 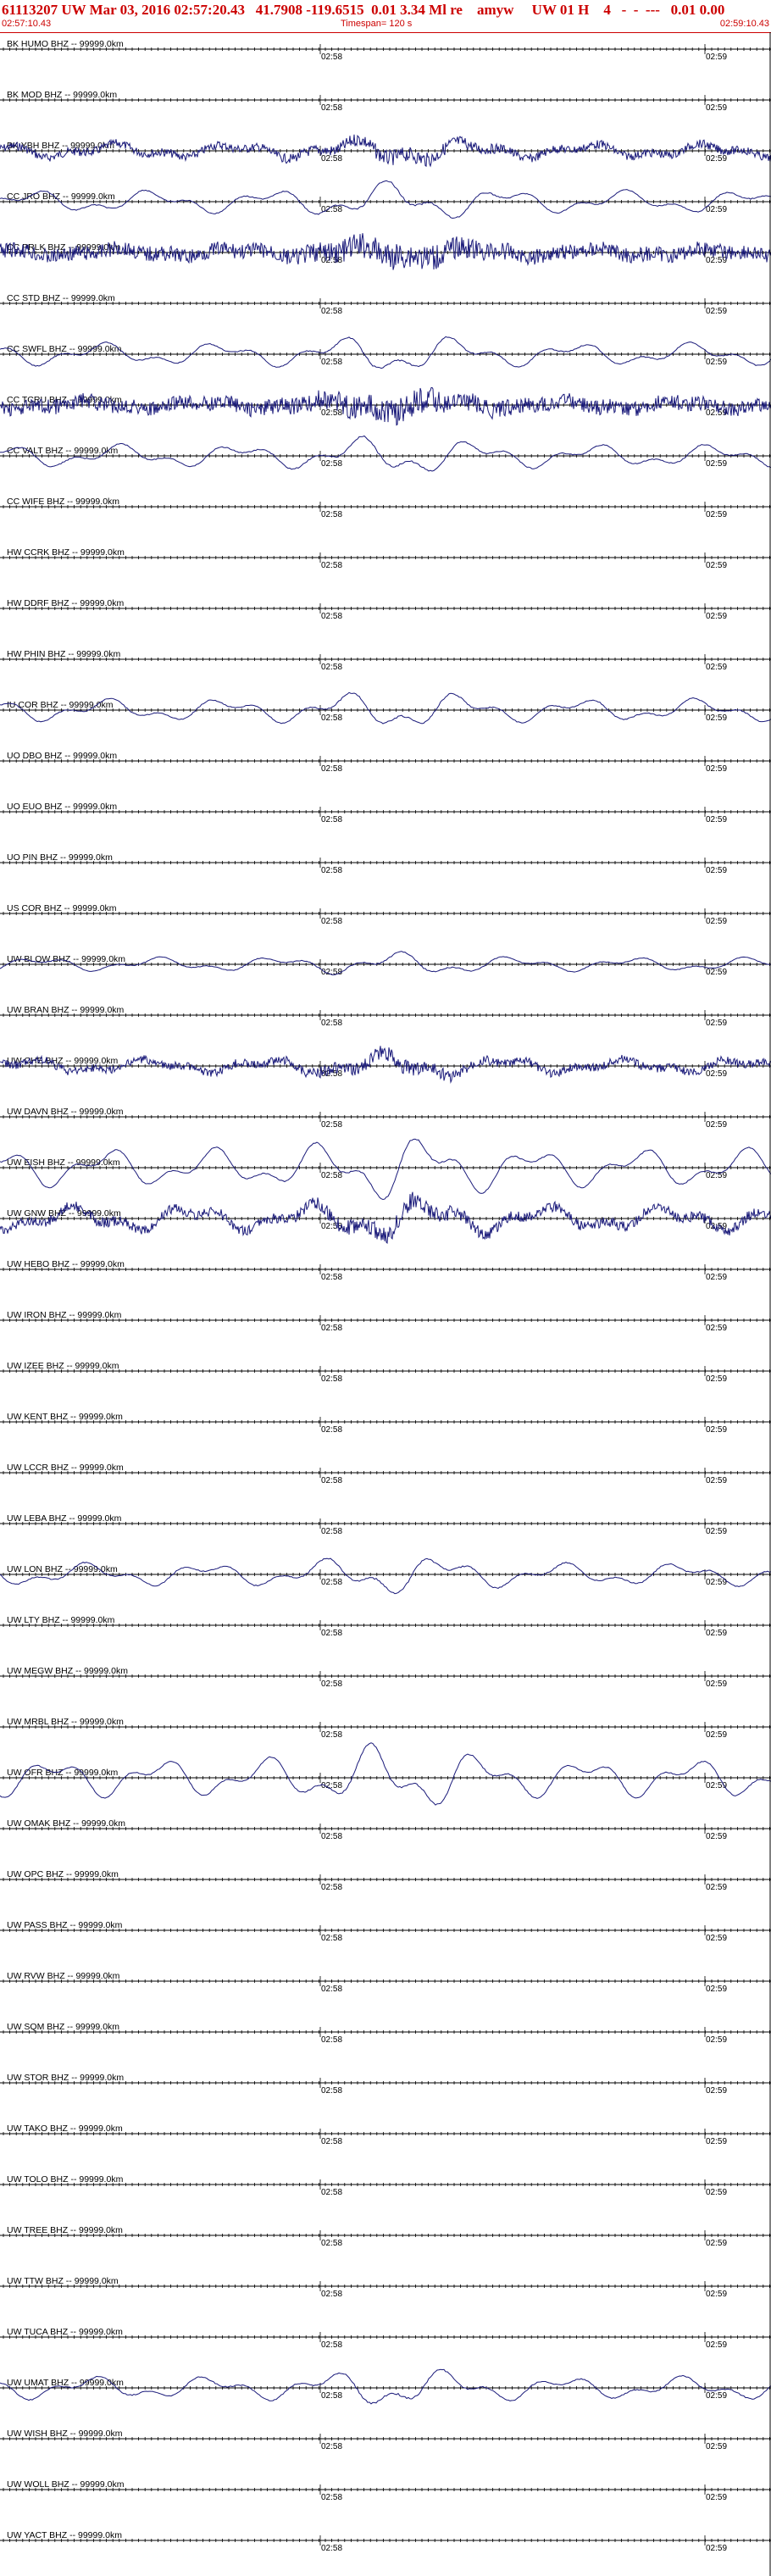 What do you see at coordinates (385, 1372) in the screenshot?
I see `station-row: 02:58 02:59 UW IZEE BHZ -- 99999.0km` at bounding box center [385, 1372].